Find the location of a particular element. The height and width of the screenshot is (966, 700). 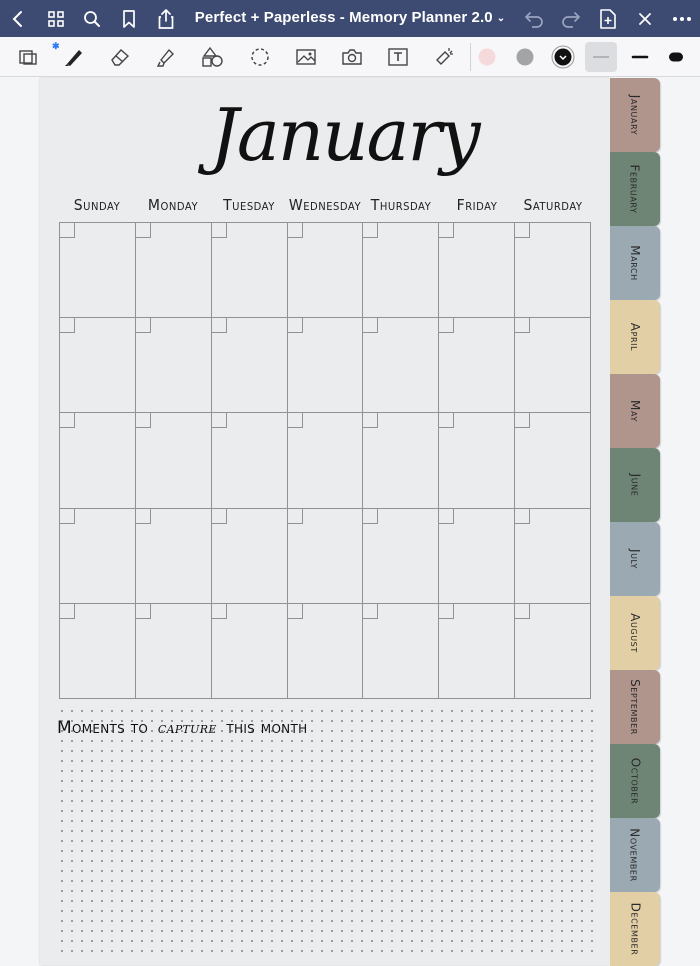

month-tab-september: September is located at coordinates (635, 707).